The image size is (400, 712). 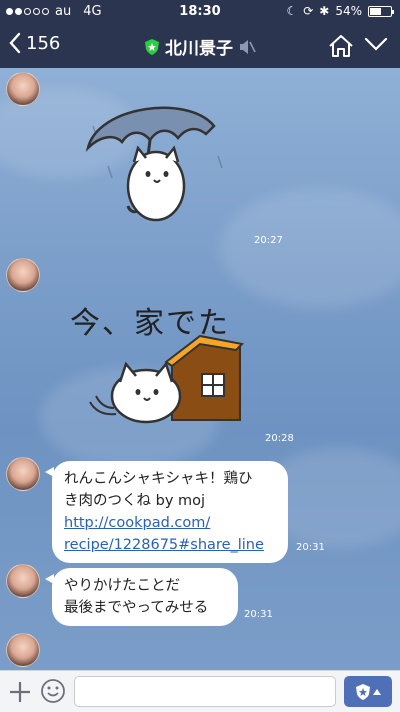 I want to click on home-icon, so click(x=341, y=46).